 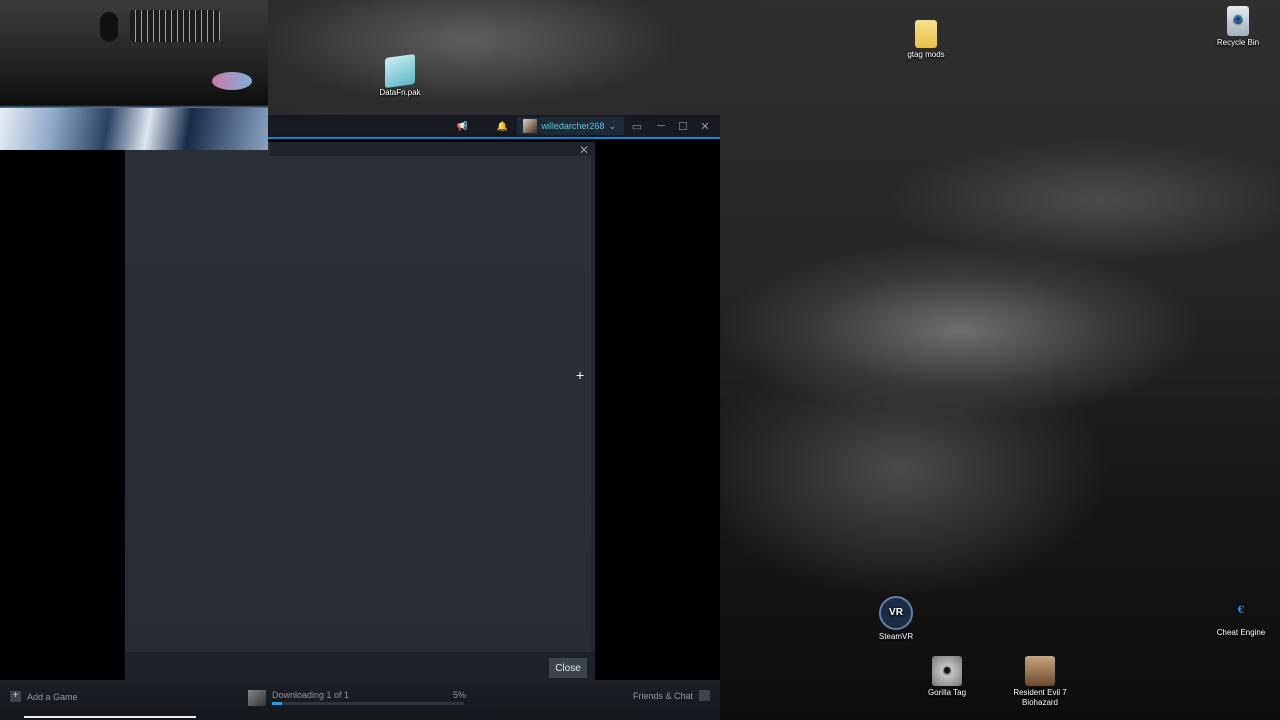 What do you see at coordinates (637, 126) in the screenshot?
I see `big-picture-icon: ▭` at bounding box center [637, 126].